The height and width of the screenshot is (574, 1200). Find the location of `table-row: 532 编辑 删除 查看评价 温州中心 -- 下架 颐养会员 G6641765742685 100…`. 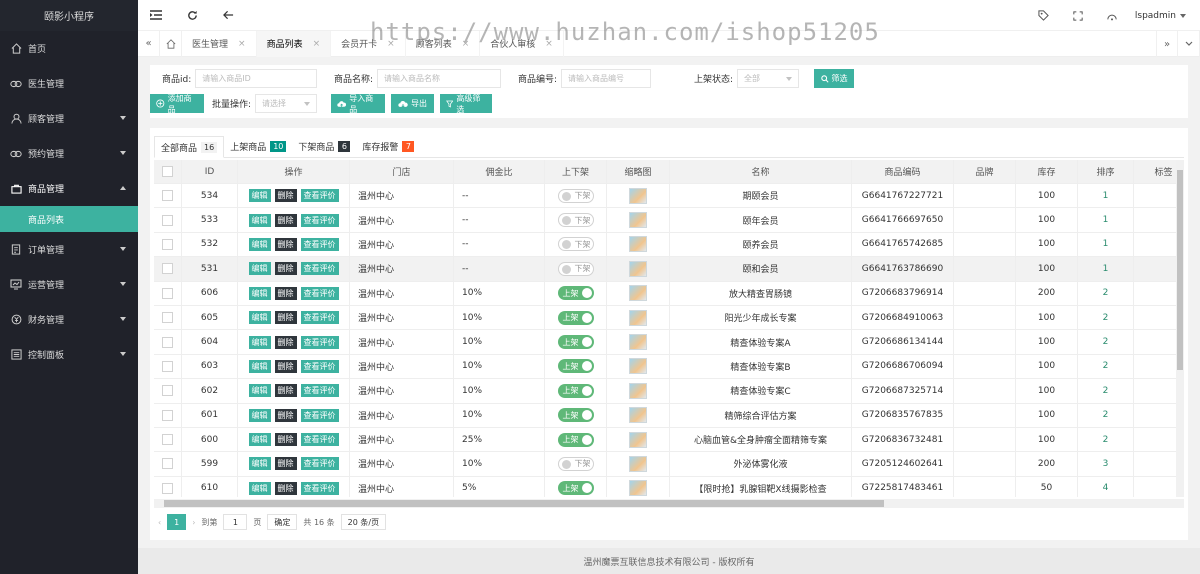

table-row: 532 编辑 删除 查看评价 温州中心 -- 下架 颐养会员 G6641765742685 100… is located at coordinates (669, 245).